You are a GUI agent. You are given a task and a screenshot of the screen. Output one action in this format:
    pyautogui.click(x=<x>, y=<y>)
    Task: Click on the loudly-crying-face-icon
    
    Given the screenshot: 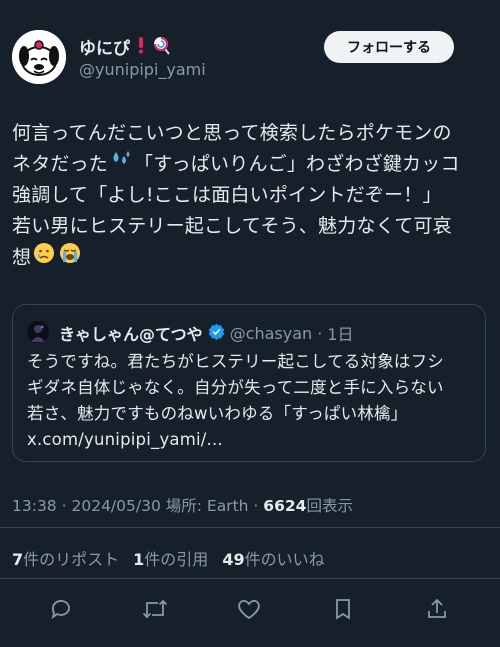 What is the action you would take?
    pyautogui.click(x=70, y=258)
    